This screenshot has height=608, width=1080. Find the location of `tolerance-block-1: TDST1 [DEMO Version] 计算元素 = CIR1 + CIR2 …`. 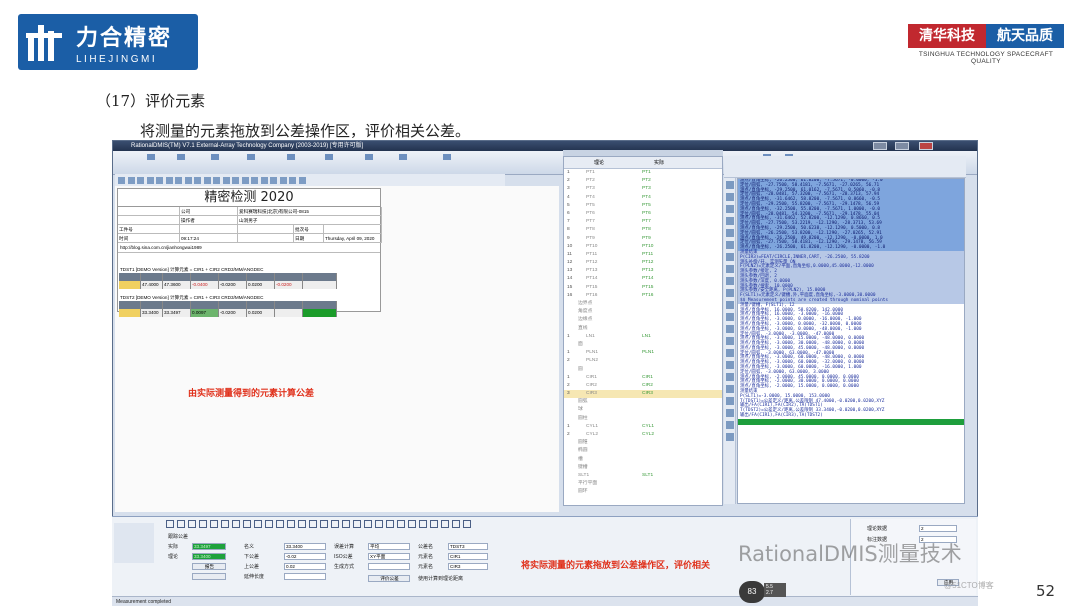

tolerance-block-1: TDST1 [DEMO Version] 计算元素 = CIR1 + CIR2 … is located at coordinates (250, 277).